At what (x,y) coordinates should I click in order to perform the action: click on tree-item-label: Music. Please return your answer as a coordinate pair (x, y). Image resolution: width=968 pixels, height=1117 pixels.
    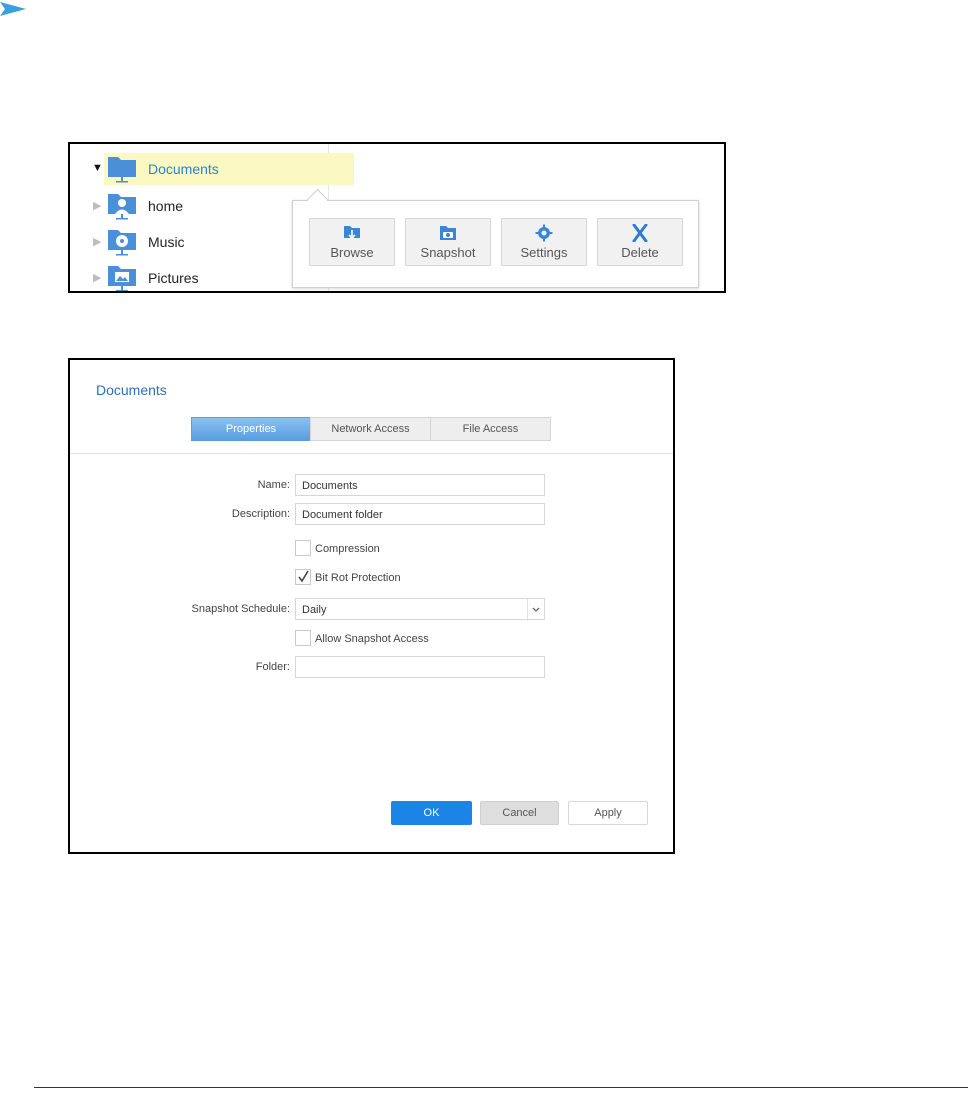
    Looking at the image, I should click on (166, 242).